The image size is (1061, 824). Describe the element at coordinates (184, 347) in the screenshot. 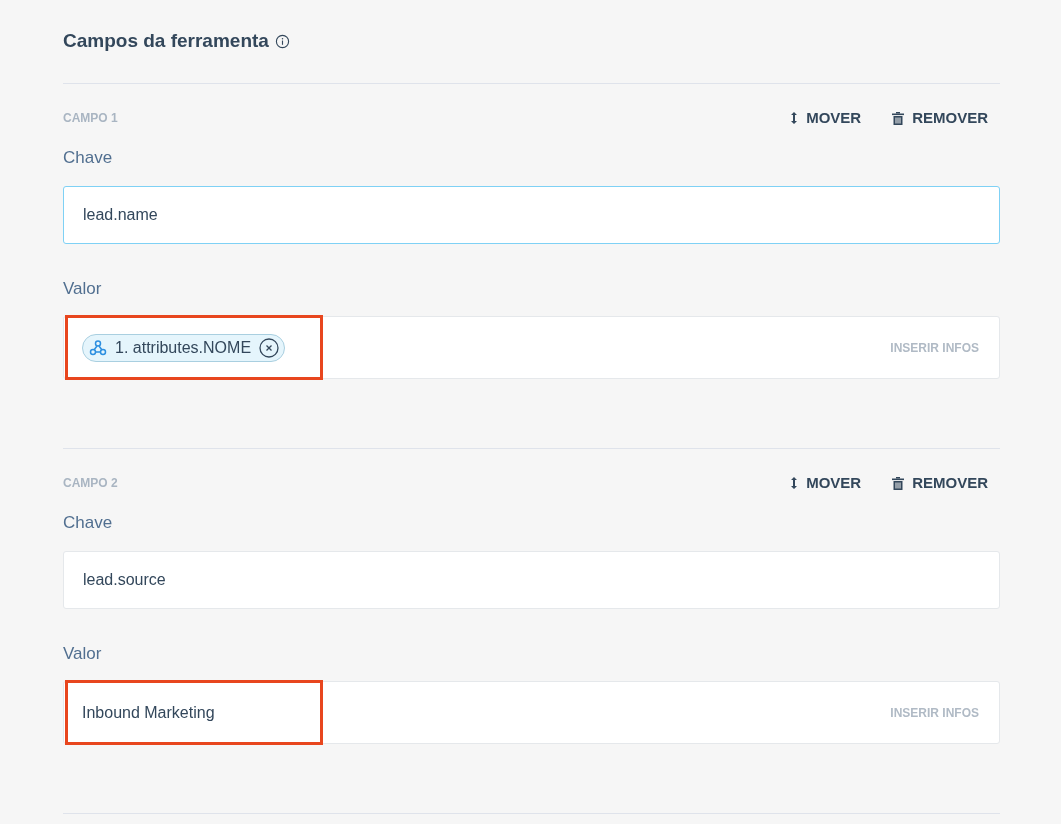

I see `token-chip: 1. attributes.NOME` at that location.